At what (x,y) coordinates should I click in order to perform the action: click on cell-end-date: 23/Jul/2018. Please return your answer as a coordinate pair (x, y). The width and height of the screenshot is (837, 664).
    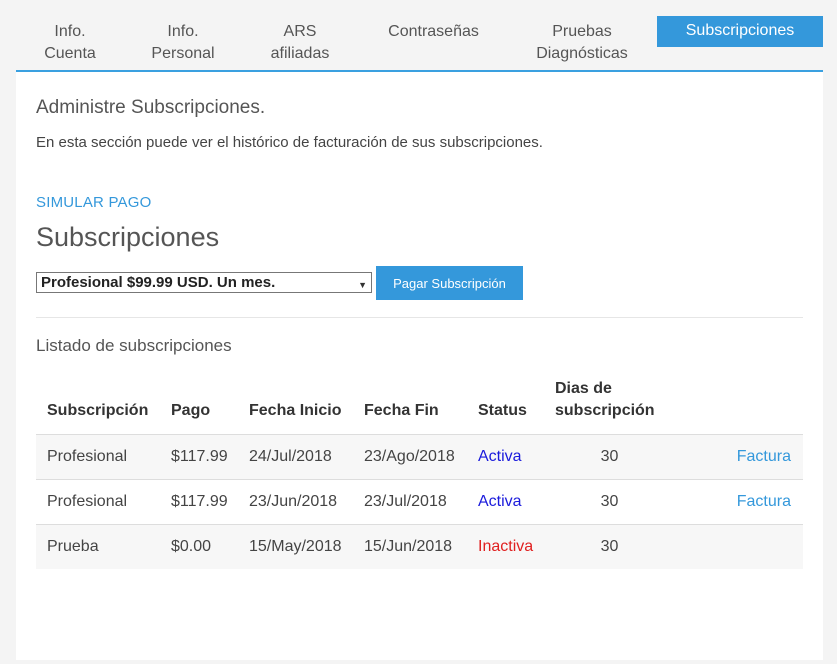
    Looking at the image, I should click on (410, 502).